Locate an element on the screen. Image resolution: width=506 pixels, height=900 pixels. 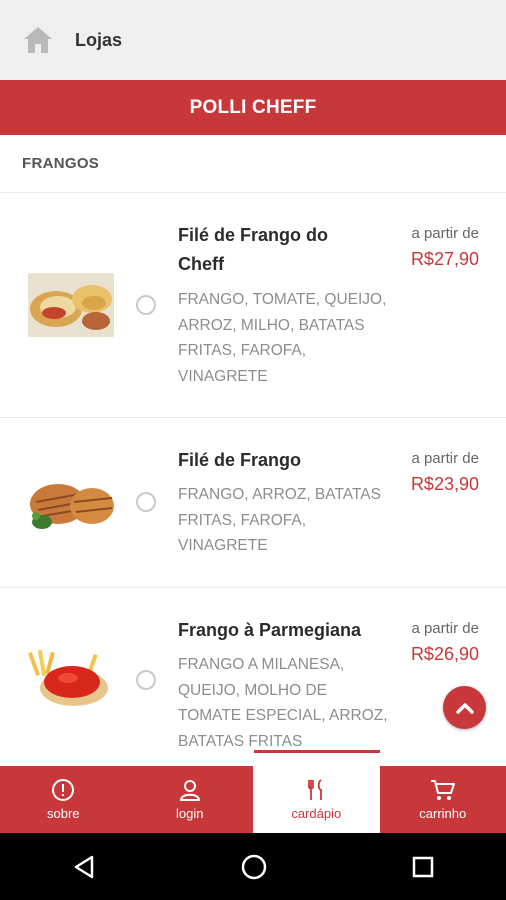
product-price: R$26,90 is located at coordinates (444, 654).